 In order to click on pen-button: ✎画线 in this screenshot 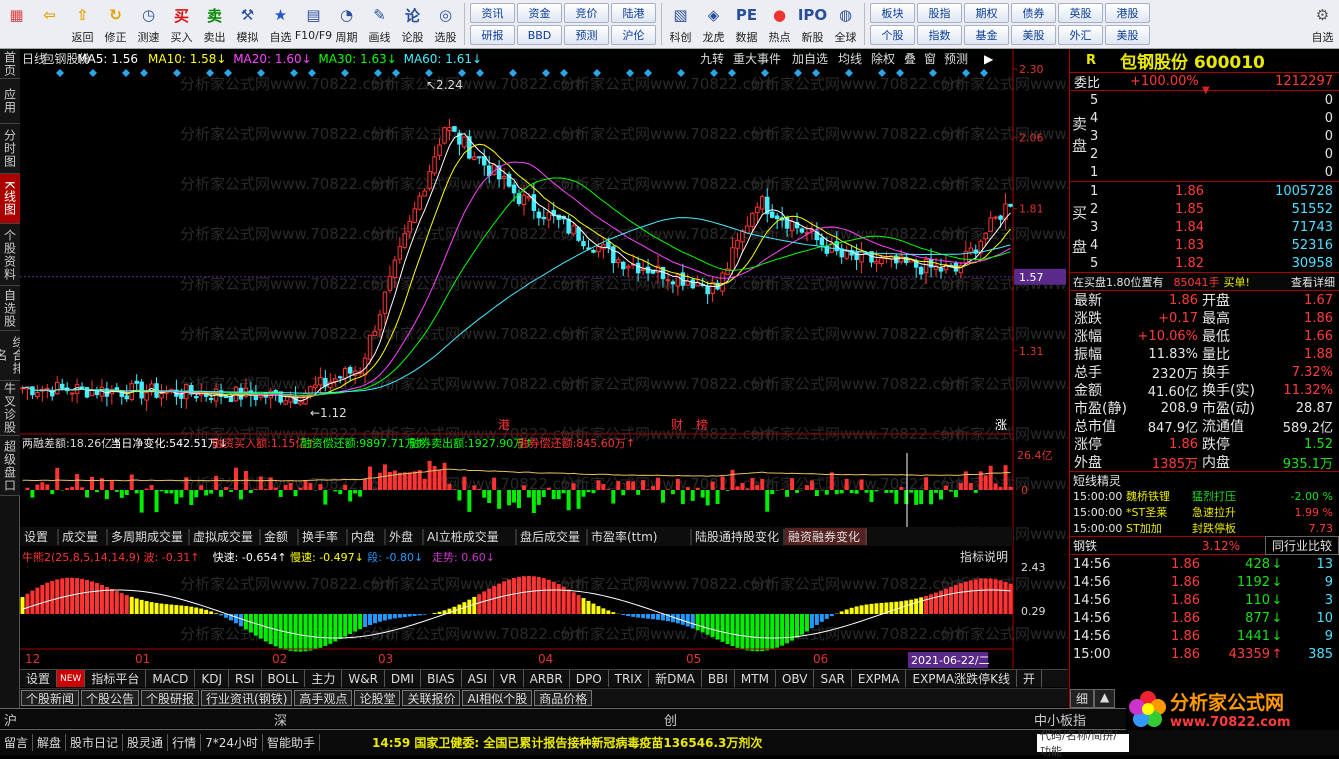, I will do `click(379, 24)`.